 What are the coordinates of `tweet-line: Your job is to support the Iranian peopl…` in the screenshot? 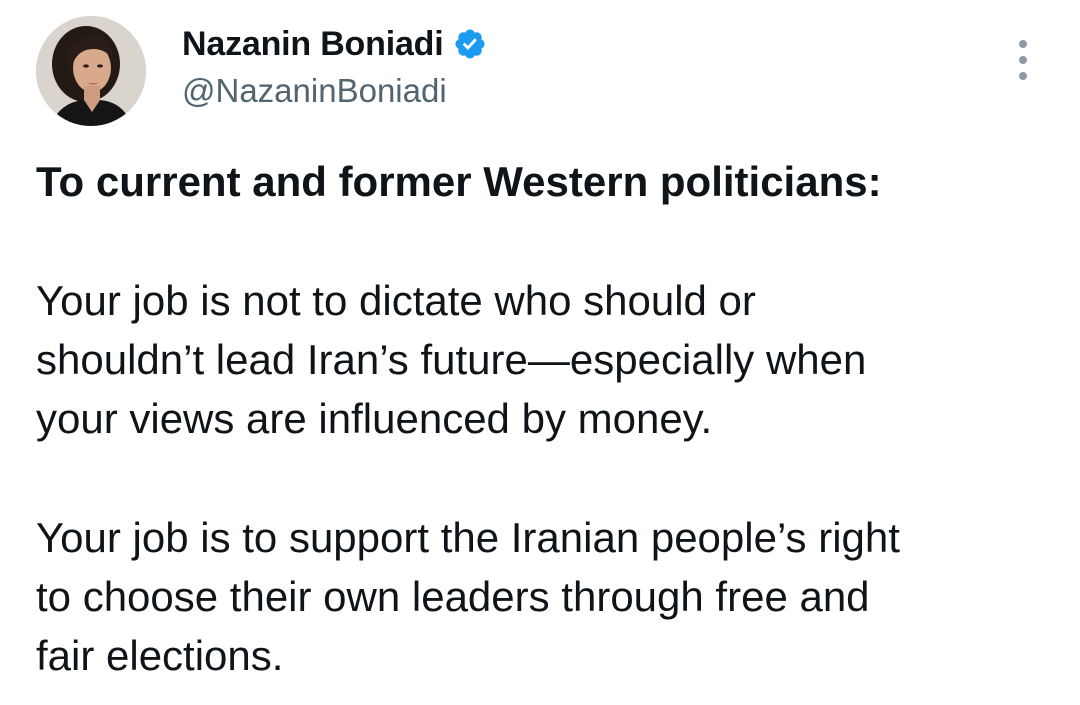 It's located at (468, 537).